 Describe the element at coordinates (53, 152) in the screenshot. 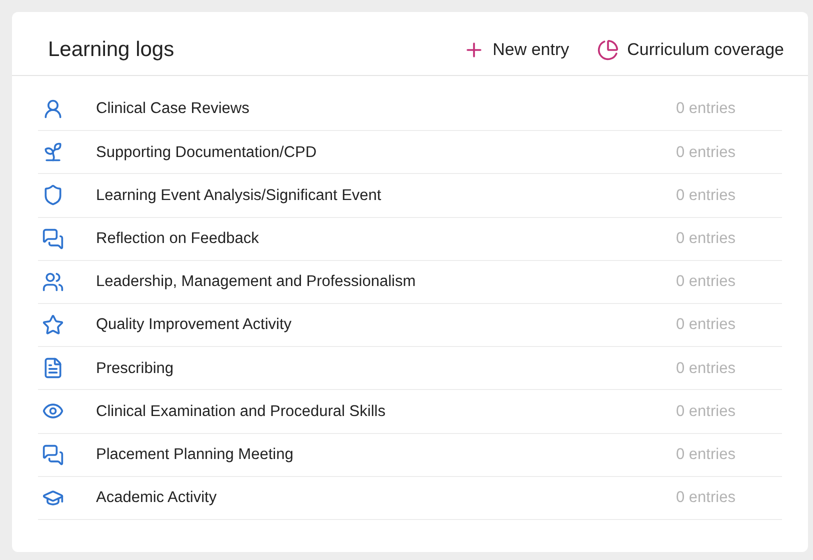

I see `sprout-icon` at that location.